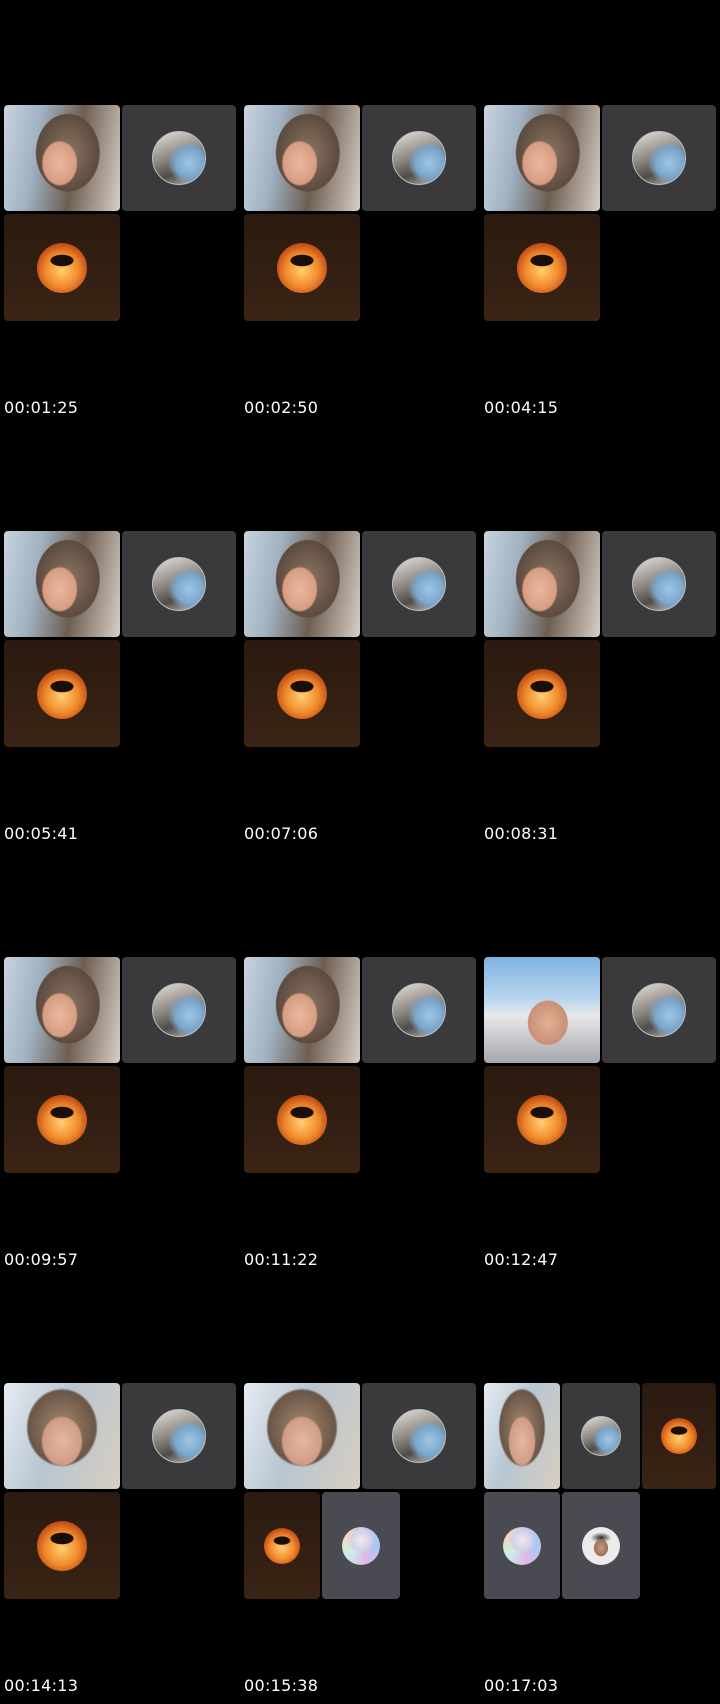 The height and width of the screenshot is (1704, 720). I want to click on thumbnail-cell: 00:15:38, so click(360, 1491).